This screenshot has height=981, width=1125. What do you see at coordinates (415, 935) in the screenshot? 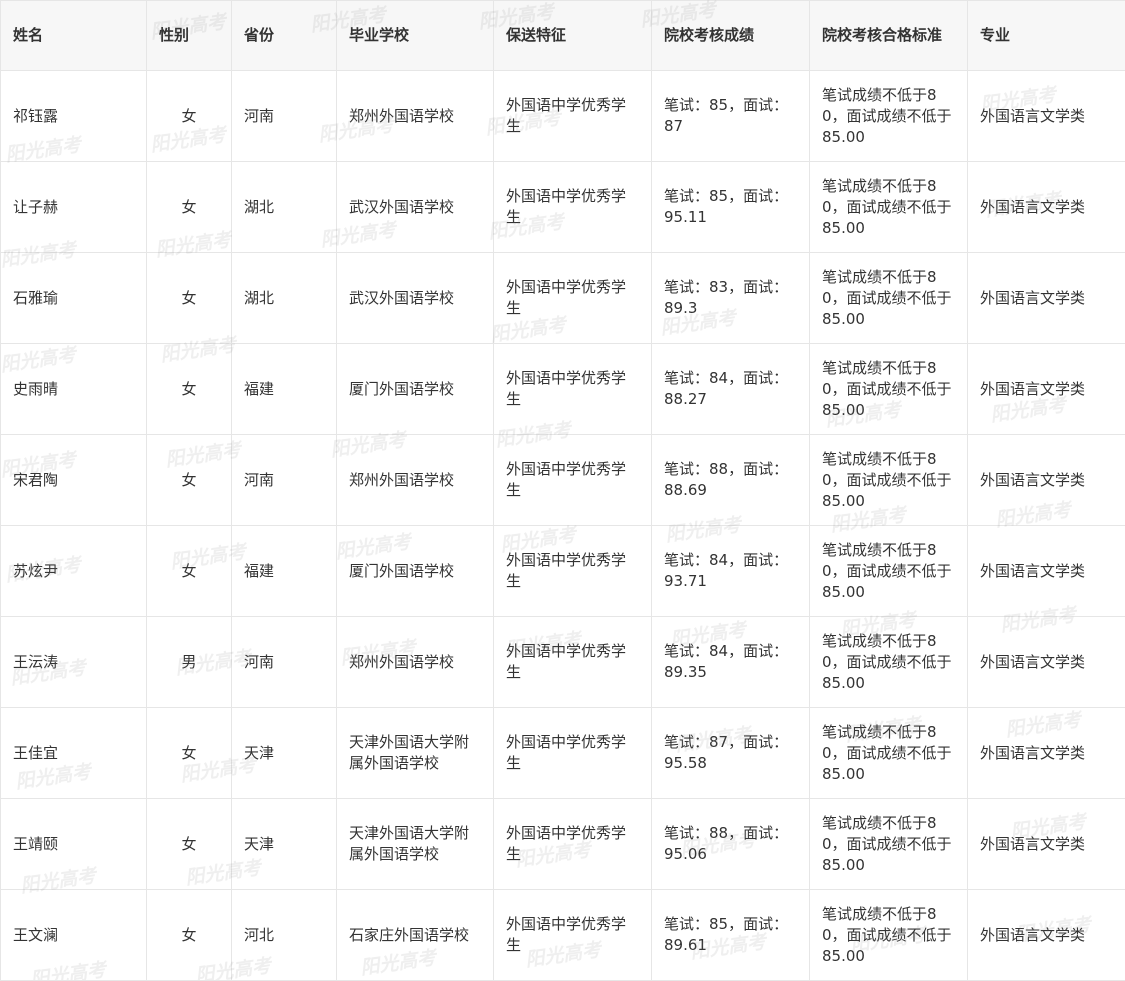
I see `cell-school: 石家庄外国语学校` at bounding box center [415, 935].